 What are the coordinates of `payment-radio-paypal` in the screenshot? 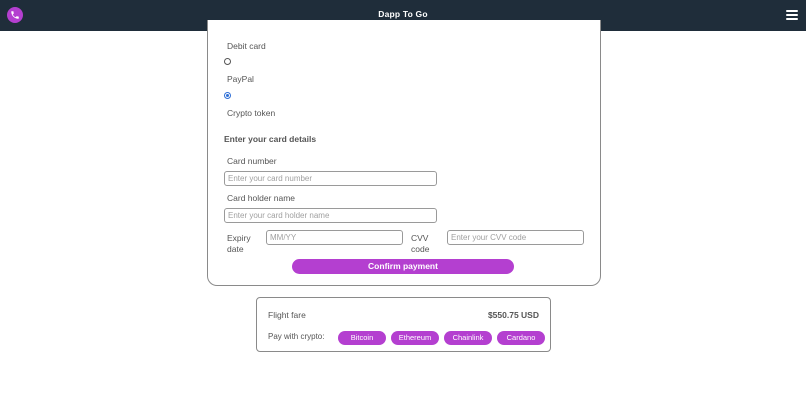 It's located at (227, 61).